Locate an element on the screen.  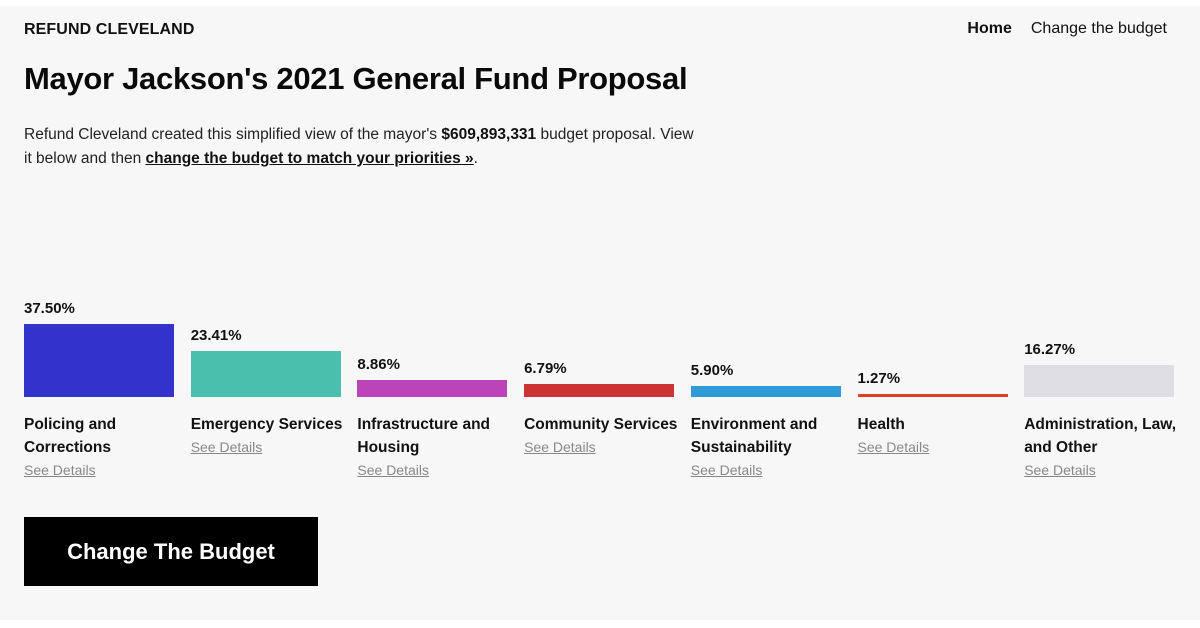
chart-column: 1.27% Health See Details is located at coordinates (932, 388).